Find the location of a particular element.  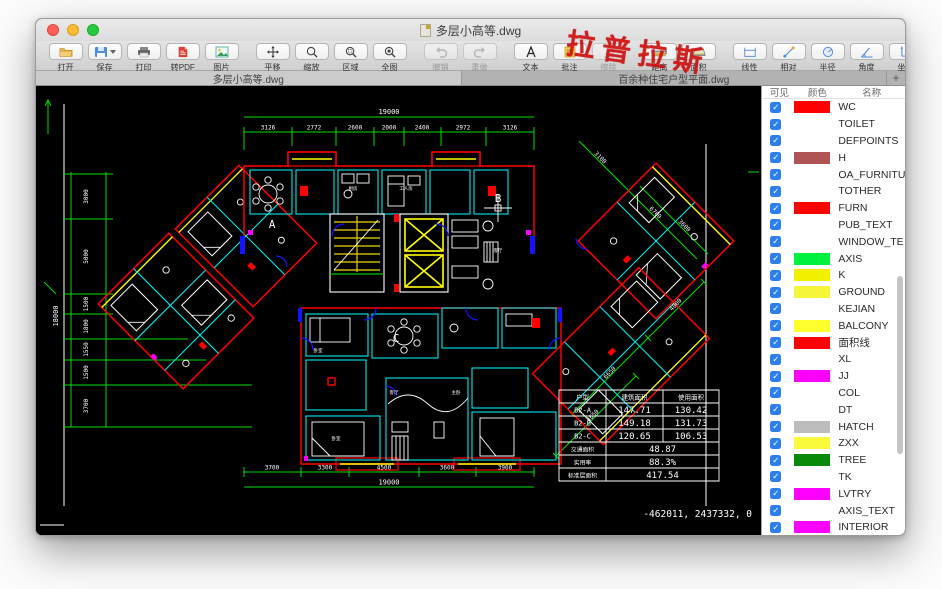

layer-name: INTERIOR is located at coordinates (863, 527).